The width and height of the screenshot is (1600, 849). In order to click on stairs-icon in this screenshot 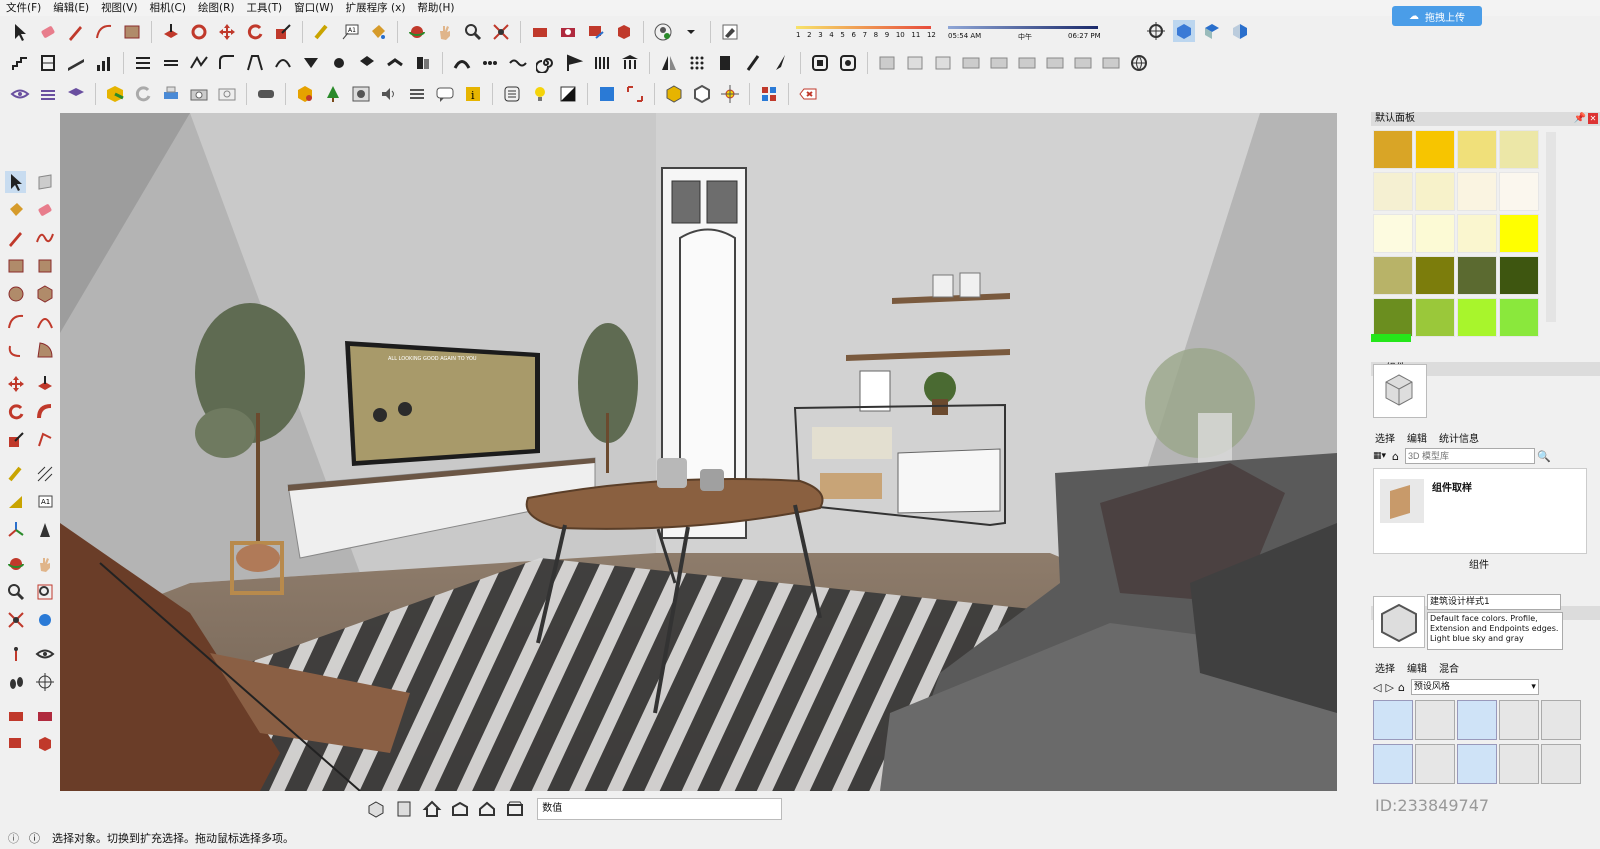, I will do `click(20, 63)`.